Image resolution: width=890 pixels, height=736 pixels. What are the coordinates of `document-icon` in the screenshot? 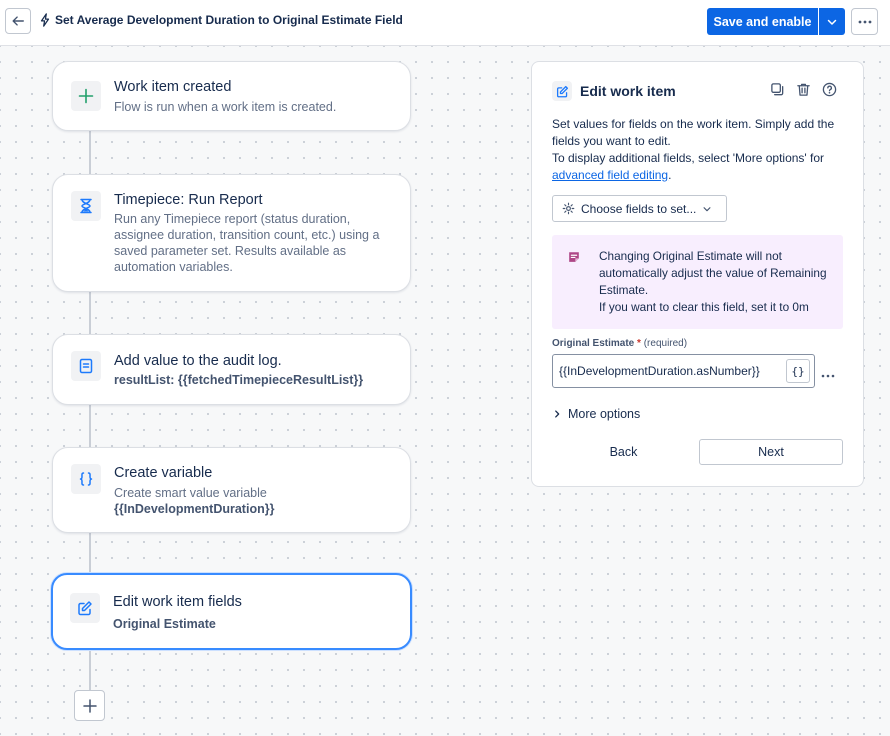 It's located at (86, 366).